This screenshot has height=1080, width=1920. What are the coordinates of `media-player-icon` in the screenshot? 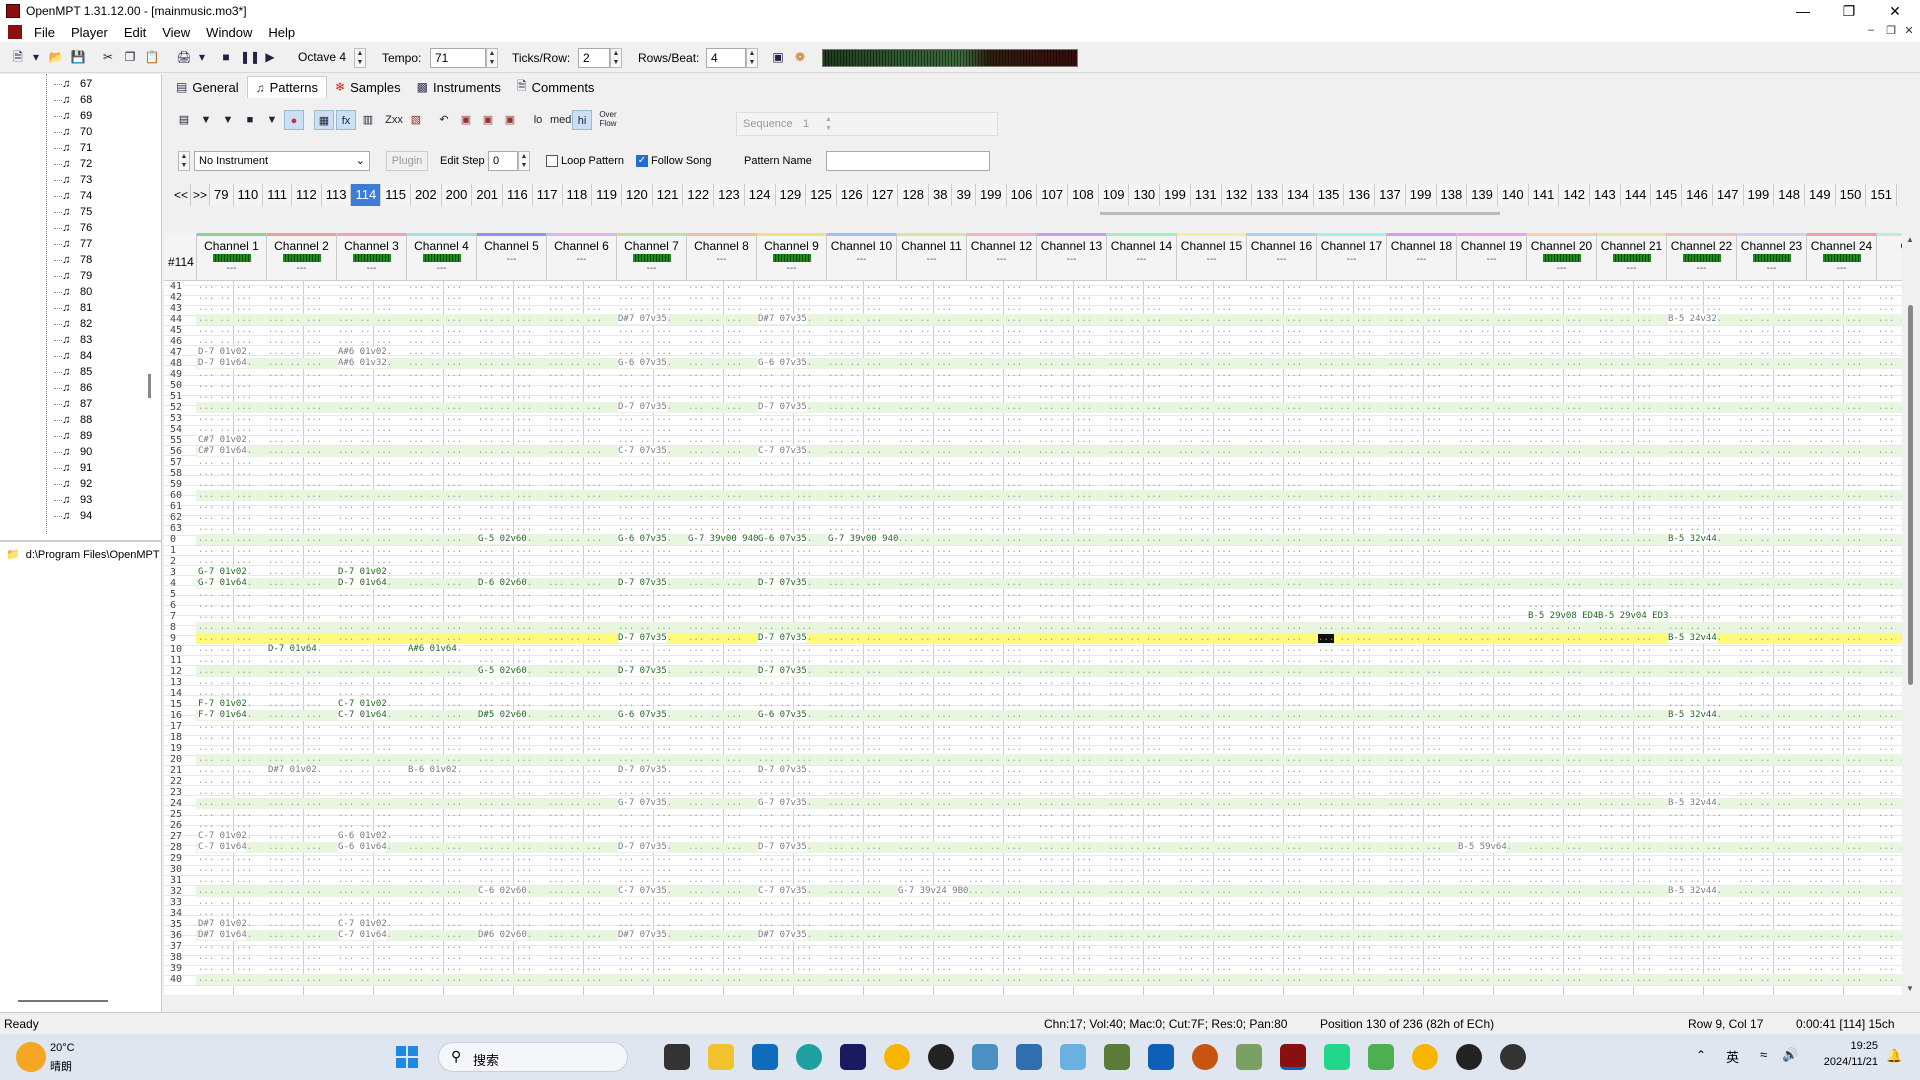 It's located at (1469, 1057).